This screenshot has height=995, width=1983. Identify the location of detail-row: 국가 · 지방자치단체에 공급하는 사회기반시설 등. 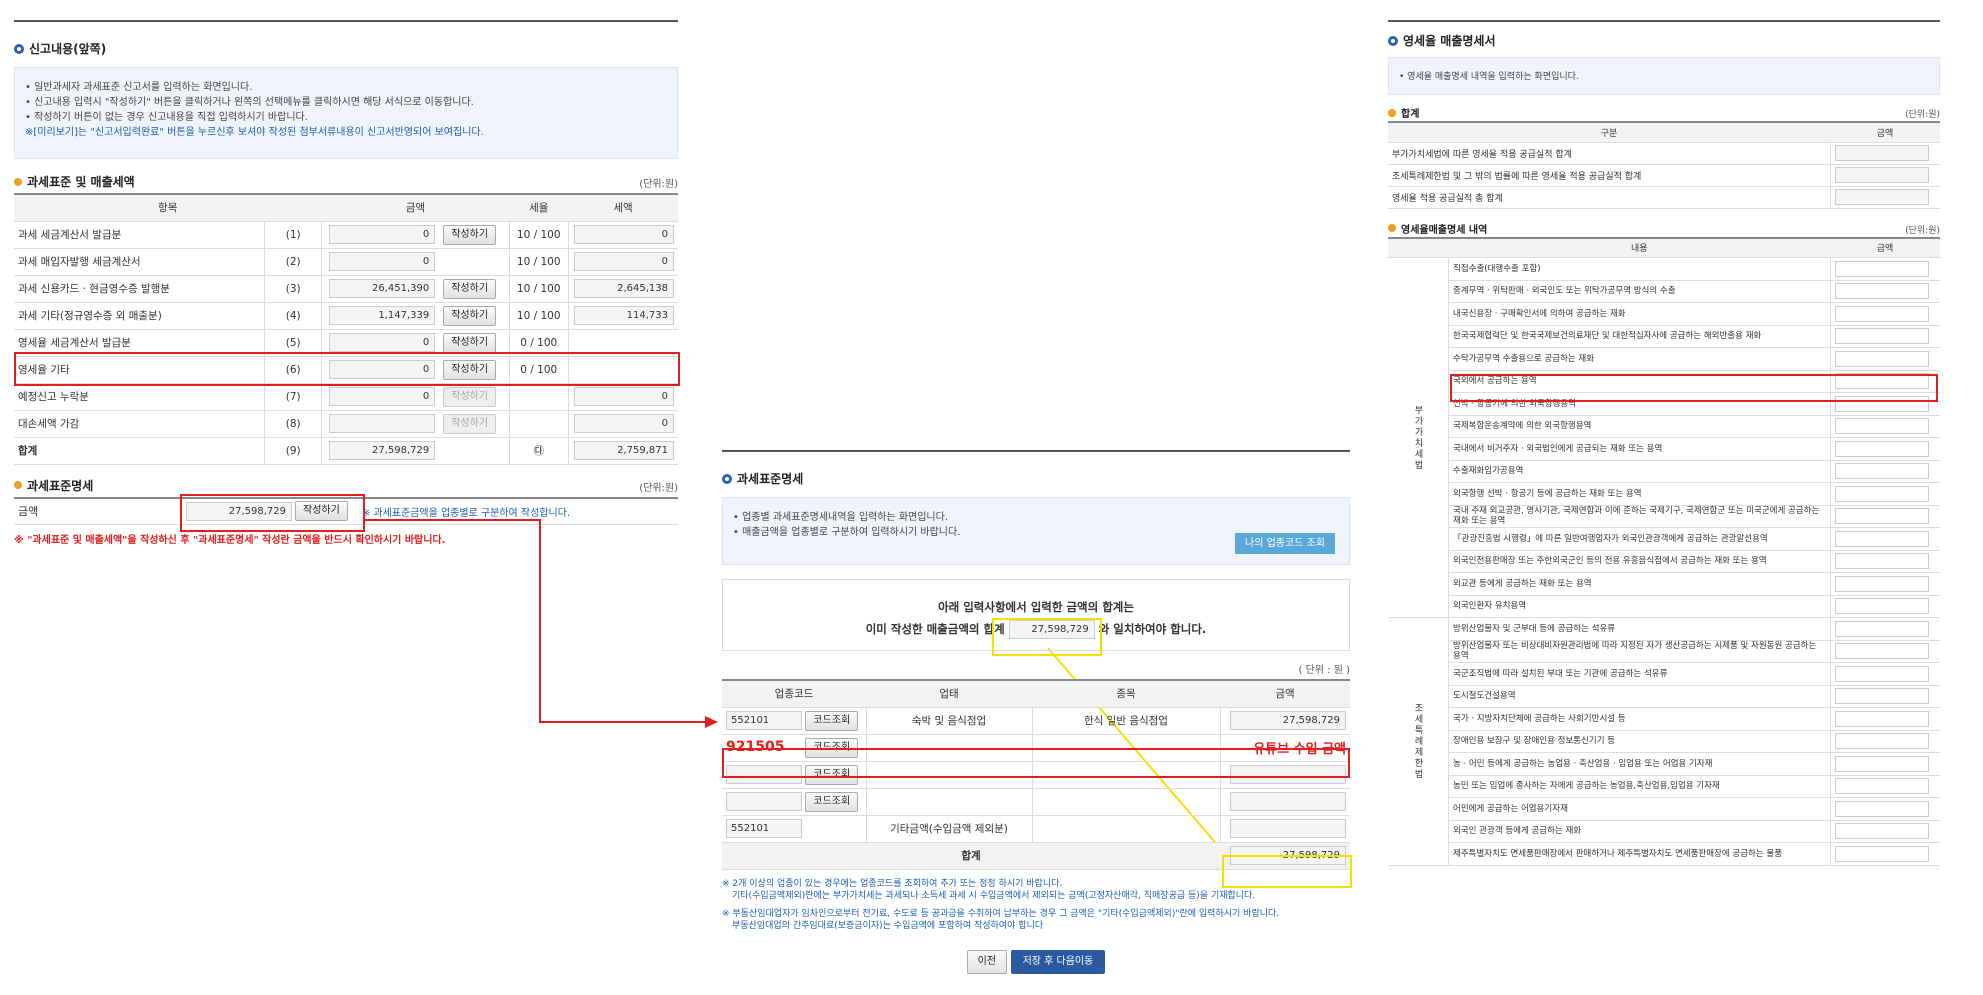
(1664, 719).